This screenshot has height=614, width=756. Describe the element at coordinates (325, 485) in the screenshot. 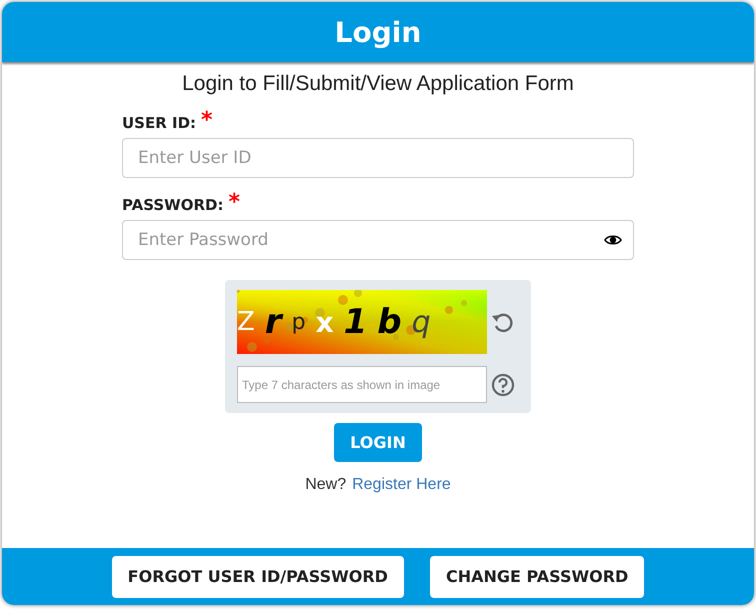

I see `register-prompt: New?` at that location.